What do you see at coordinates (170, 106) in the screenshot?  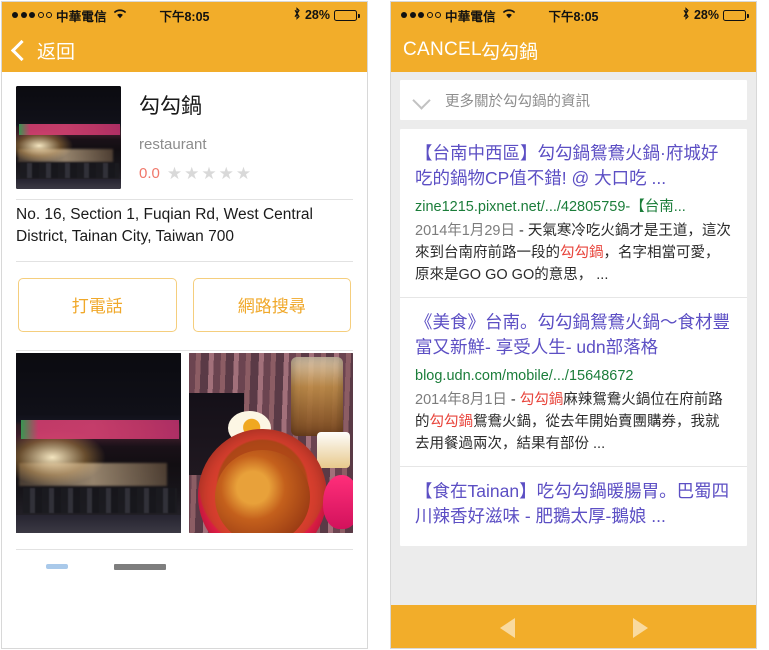 I see `business-name: 勾勾鍋` at bounding box center [170, 106].